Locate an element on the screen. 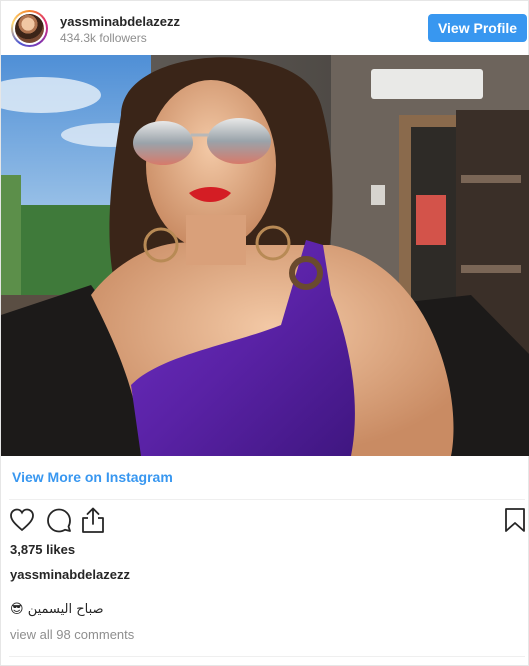 This screenshot has height=666, width=529. username: yassminabdelazezz is located at coordinates (120, 21).